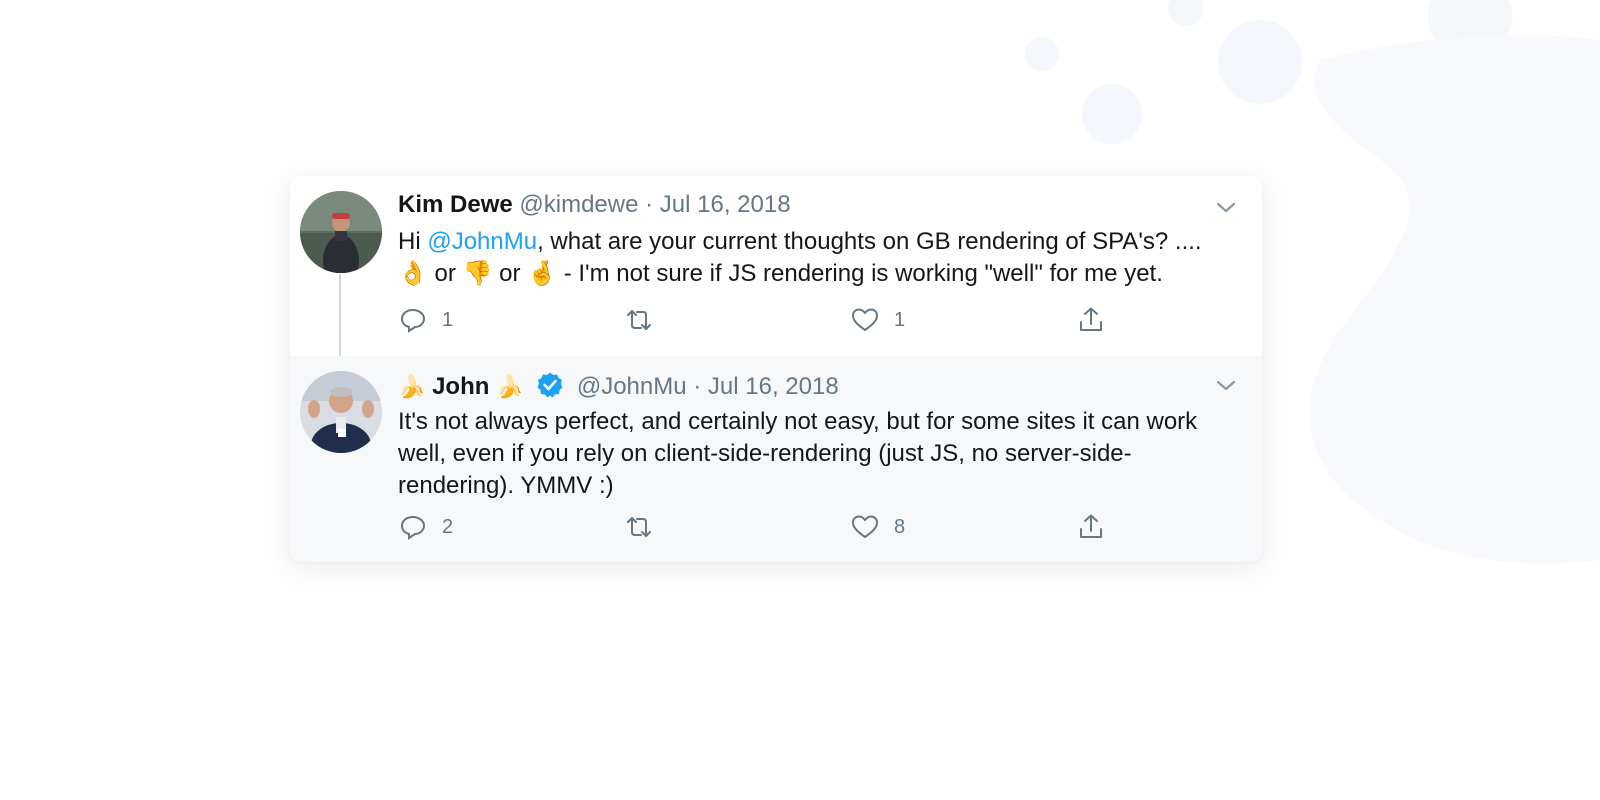 The height and width of the screenshot is (800, 1600). Describe the element at coordinates (482, 241) in the screenshot. I see `mention-link: @JohnMu` at that location.